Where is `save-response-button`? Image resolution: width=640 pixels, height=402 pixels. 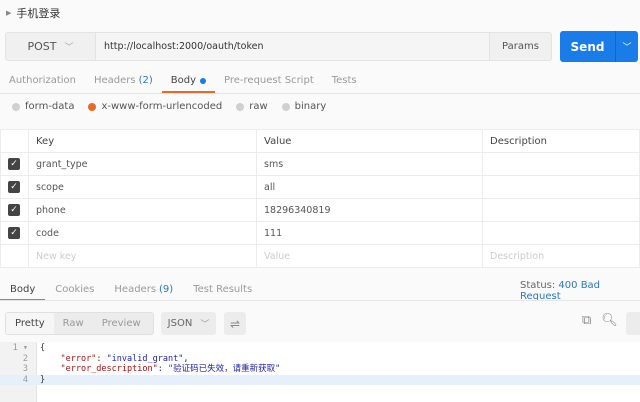
save-response-button is located at coordinates (633, 323).